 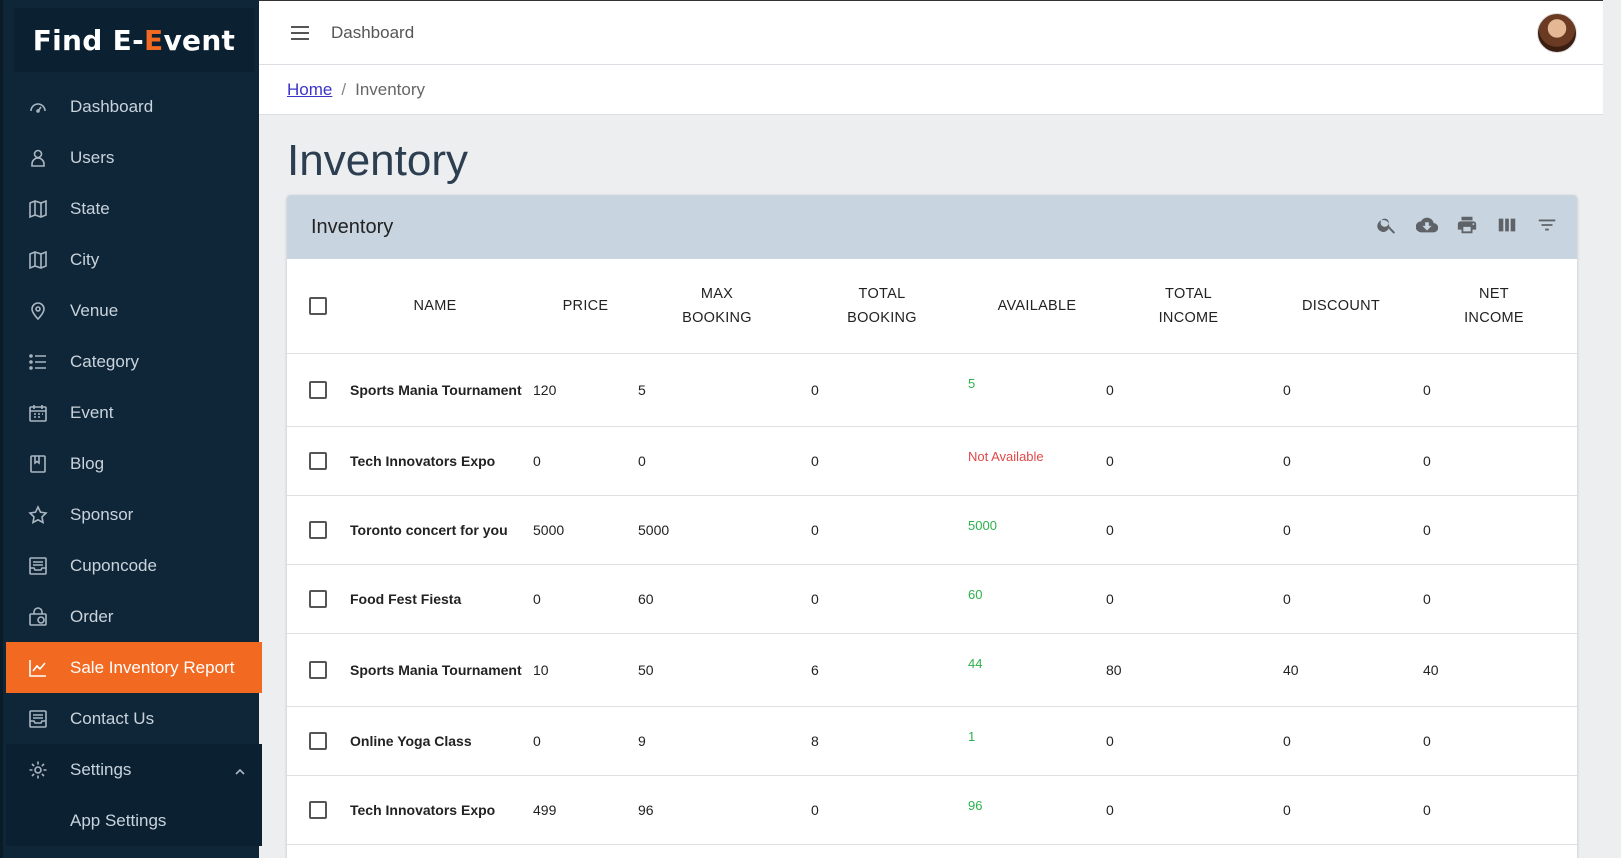 What do you see at coordinates (134, 208) in the screenshot?
I see `sidebar-item-state: State` at bounding box center [134, 208].